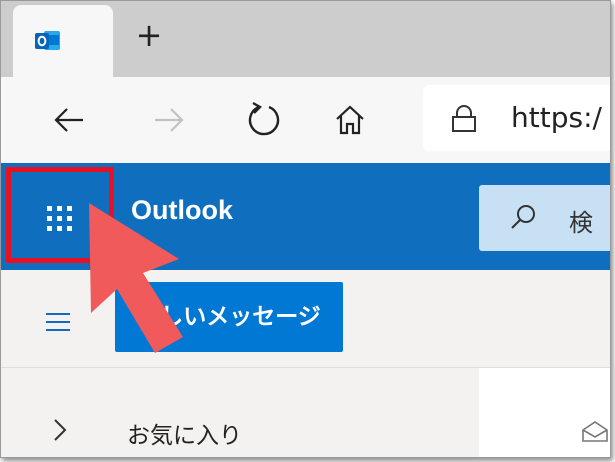 This screenshot has height=462, width=615. I want to click on search-input: 検, so click(544, 218).